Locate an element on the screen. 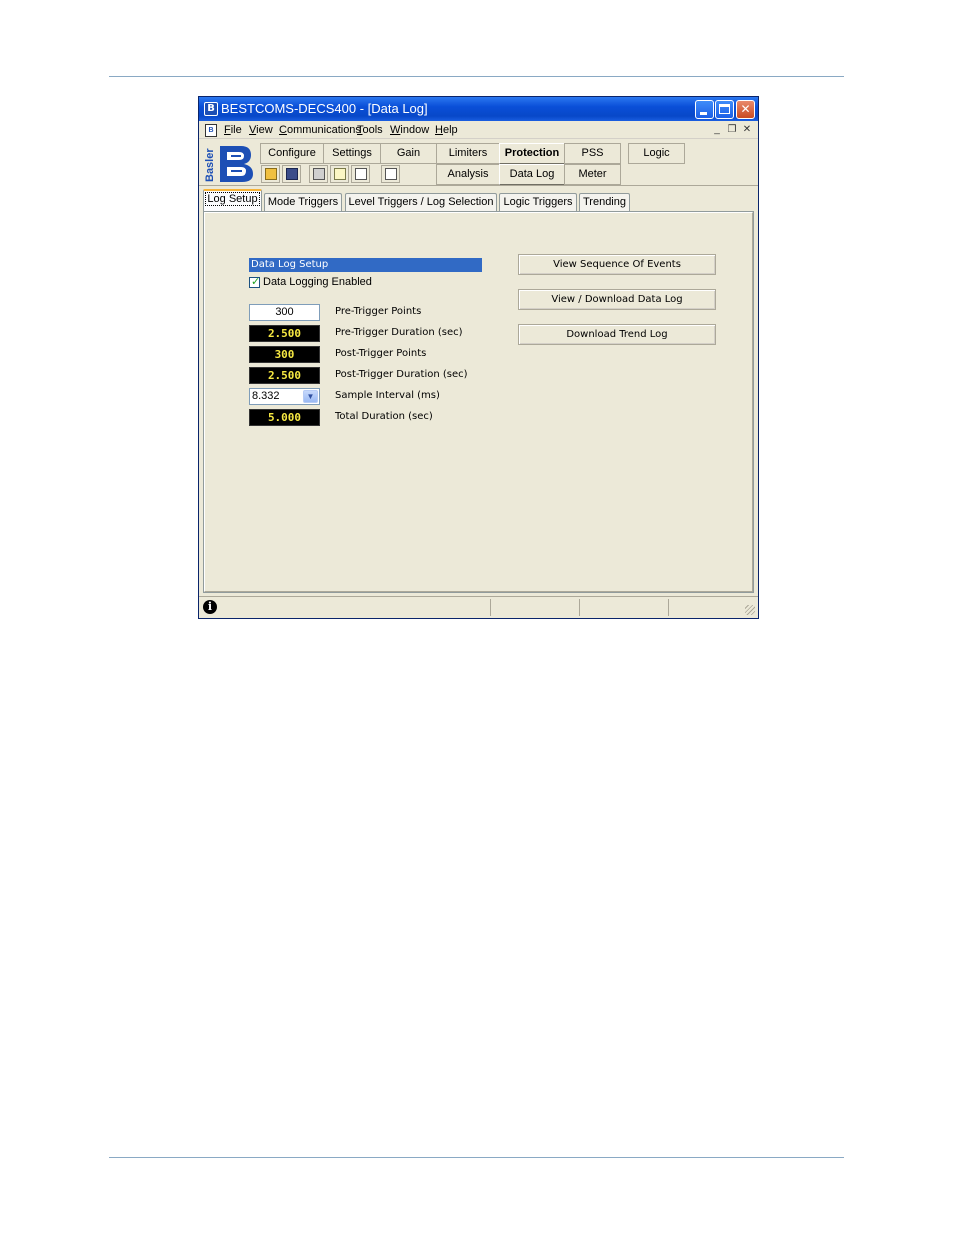  minimize-button is located at coordinates (704, 109).